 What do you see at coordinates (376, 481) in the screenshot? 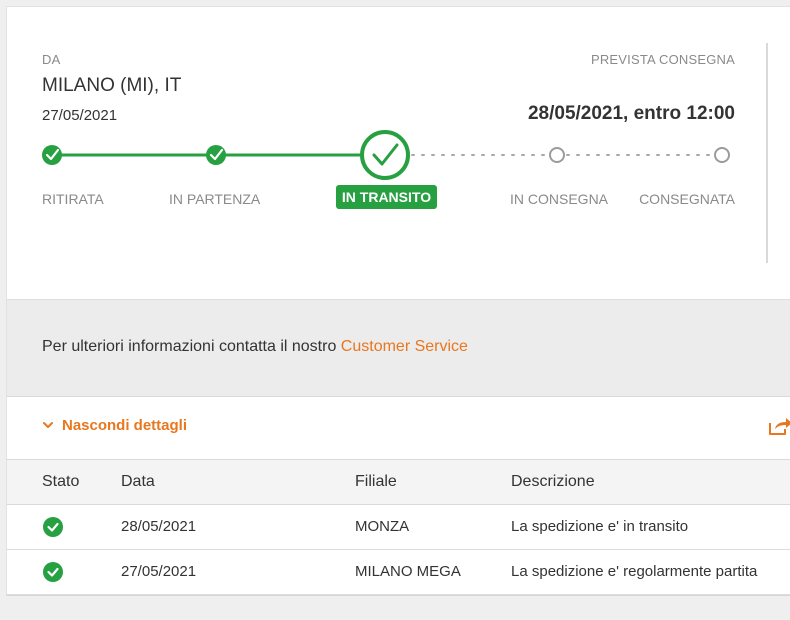
I see `col-header-filiale: Filiale` at bounding box center [376, 481].